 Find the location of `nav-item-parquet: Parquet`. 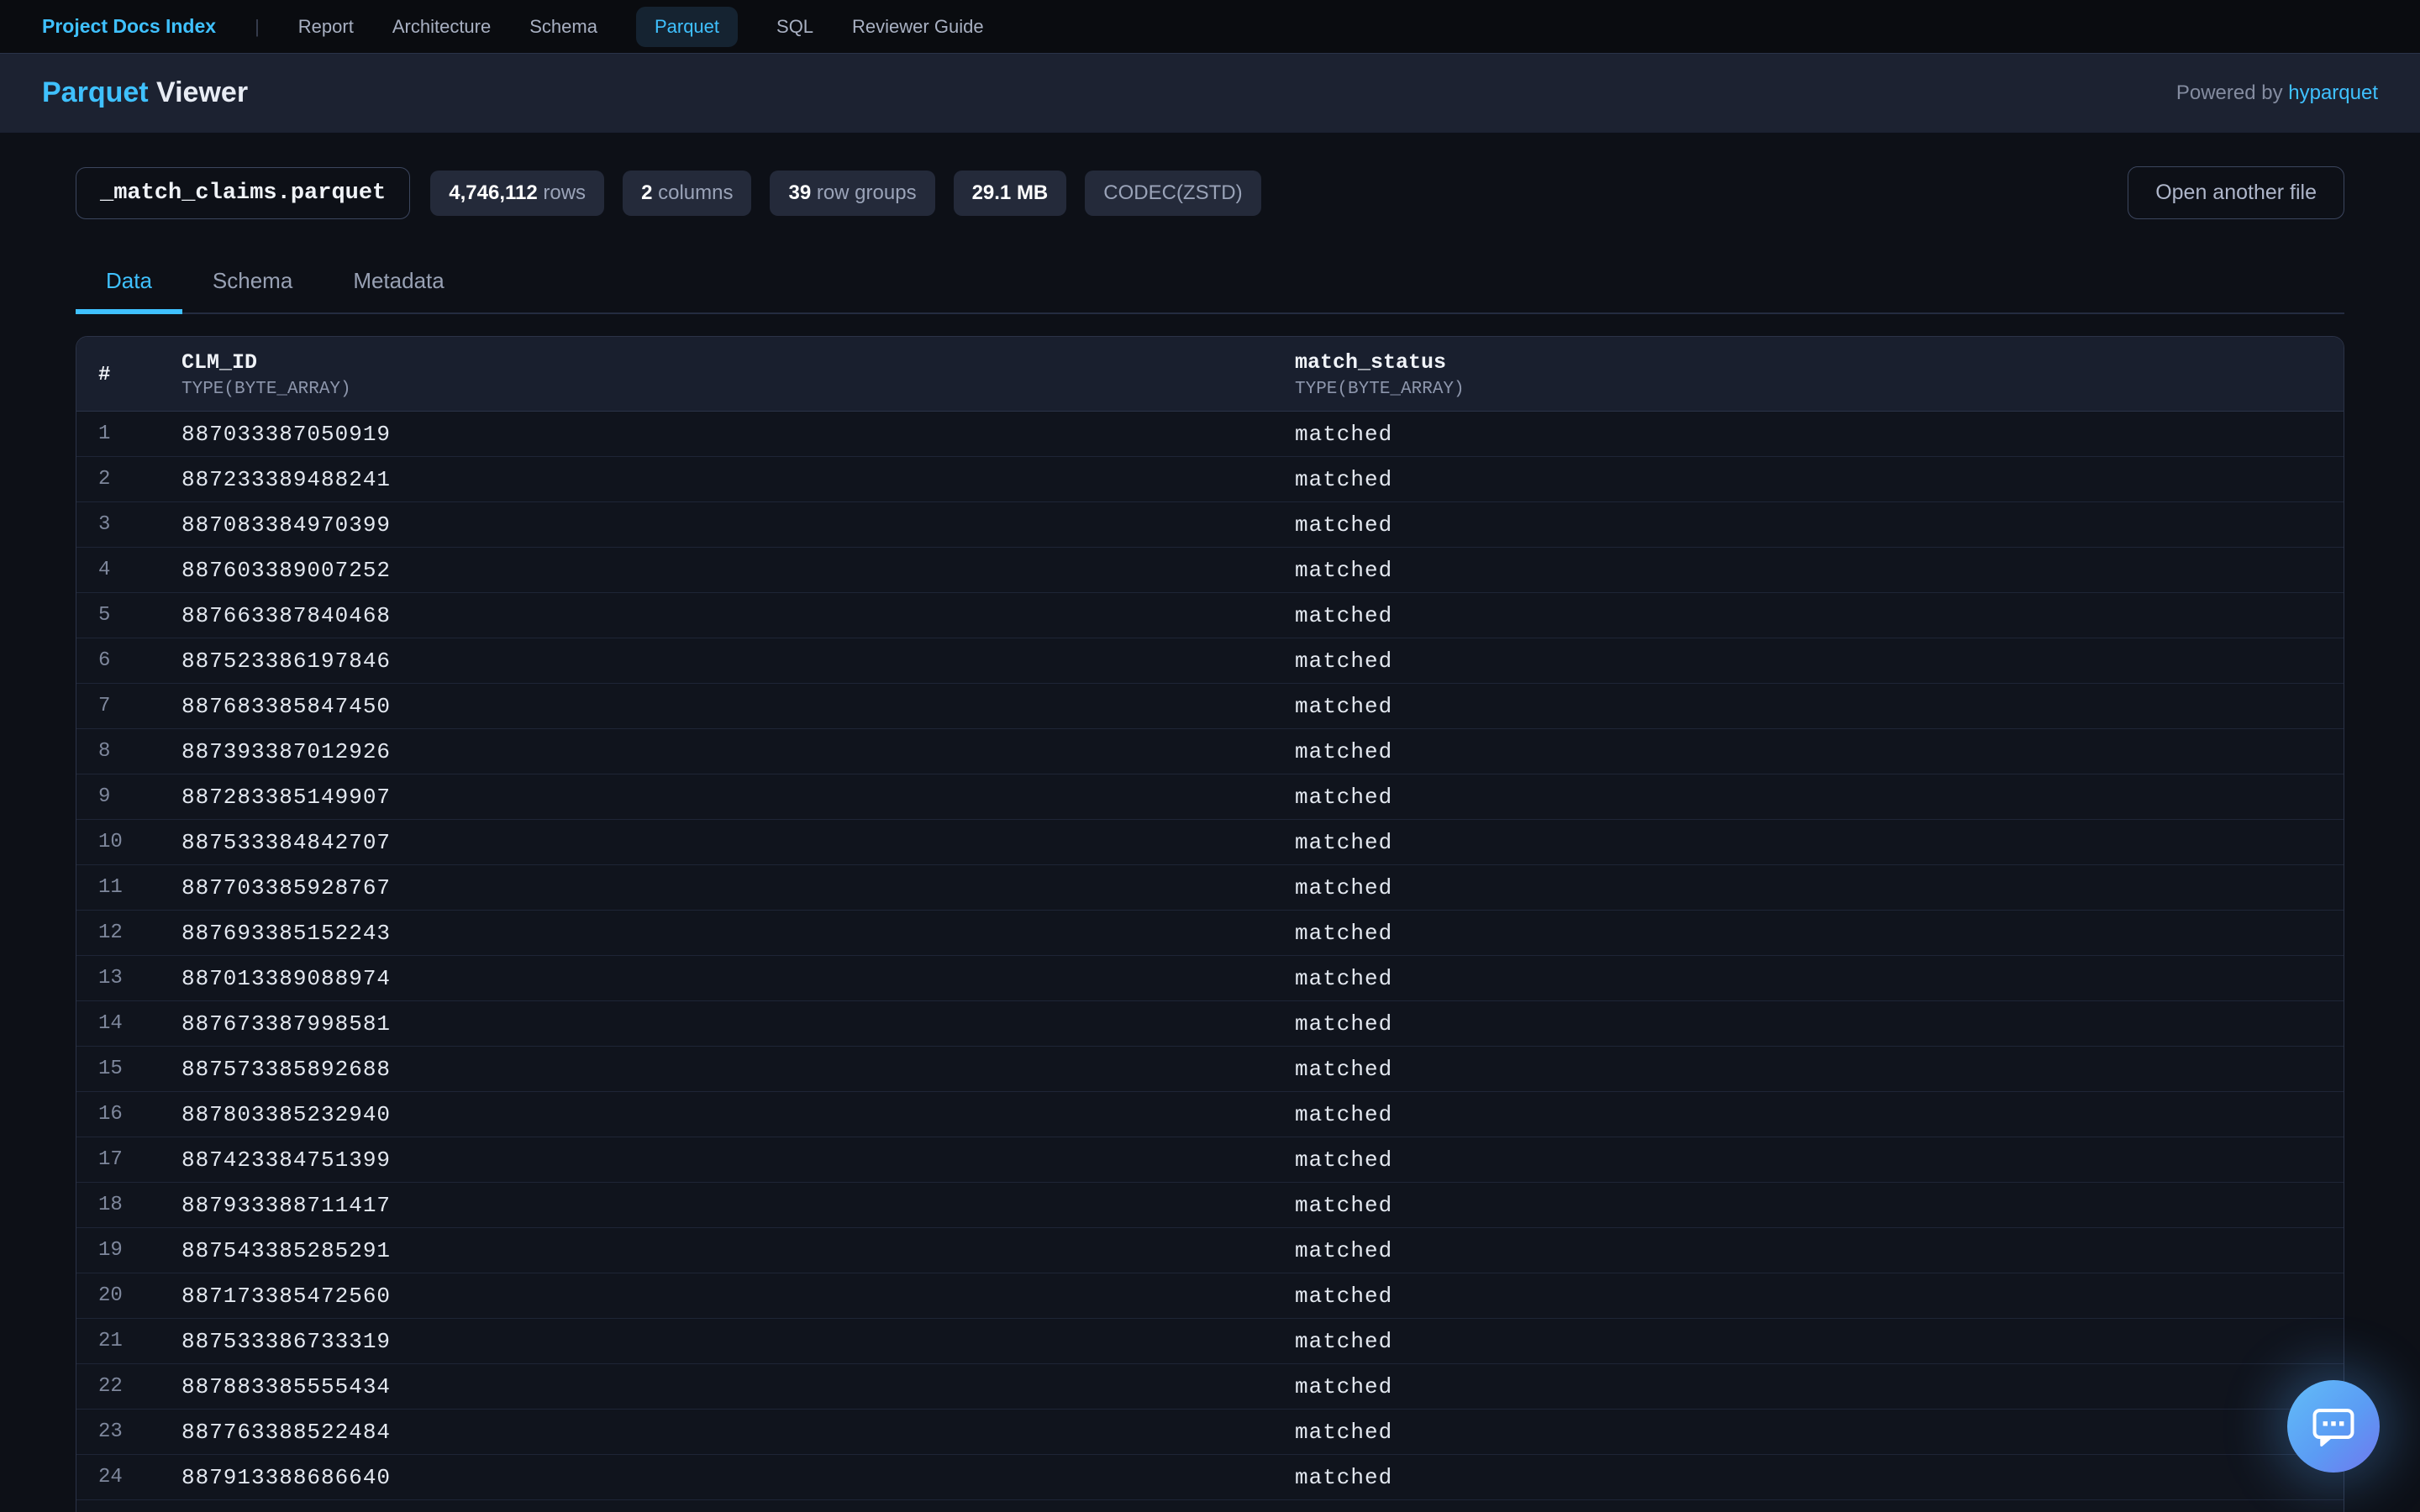

nav-item-parquet: Parquet is located at coordinates (687, 26).